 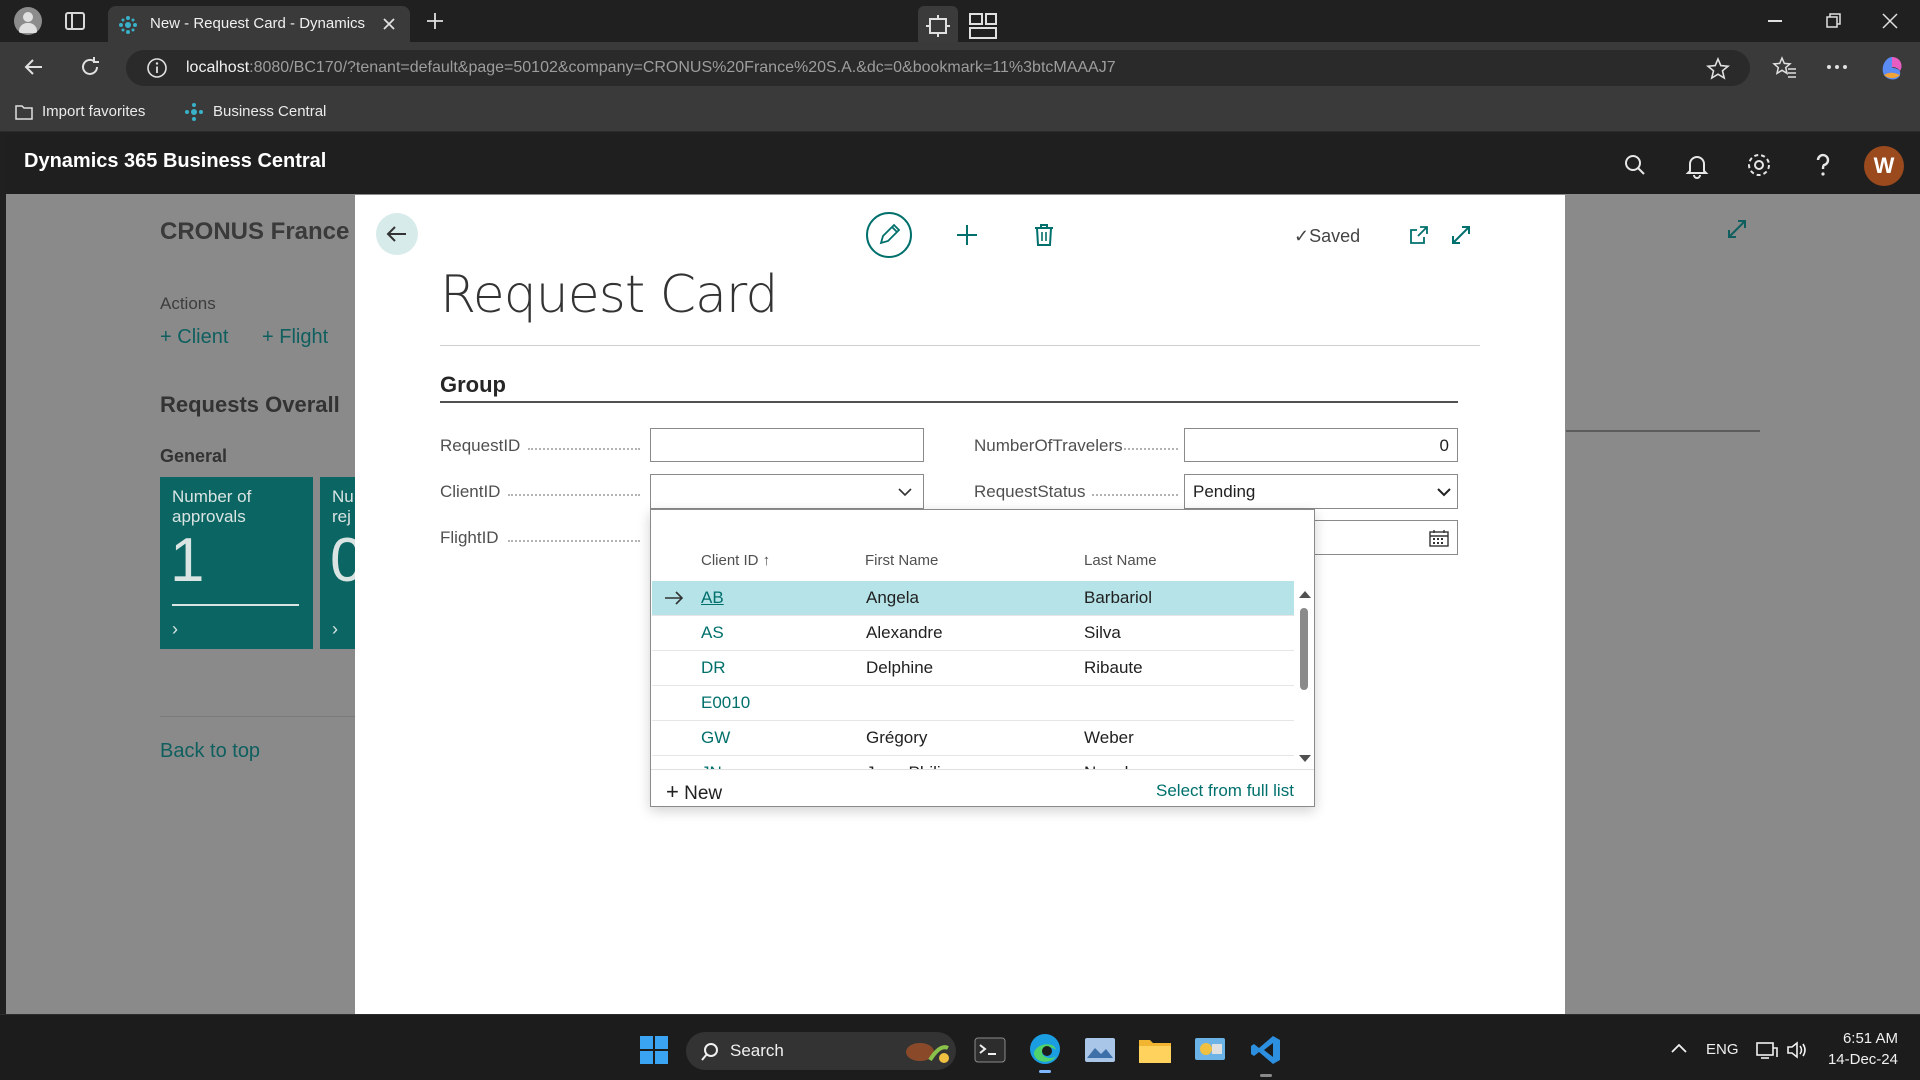 What do you see at coordinates (473, 385) in the screenshot?
I see `group-heading: Group` at bounding box center [473, 385].